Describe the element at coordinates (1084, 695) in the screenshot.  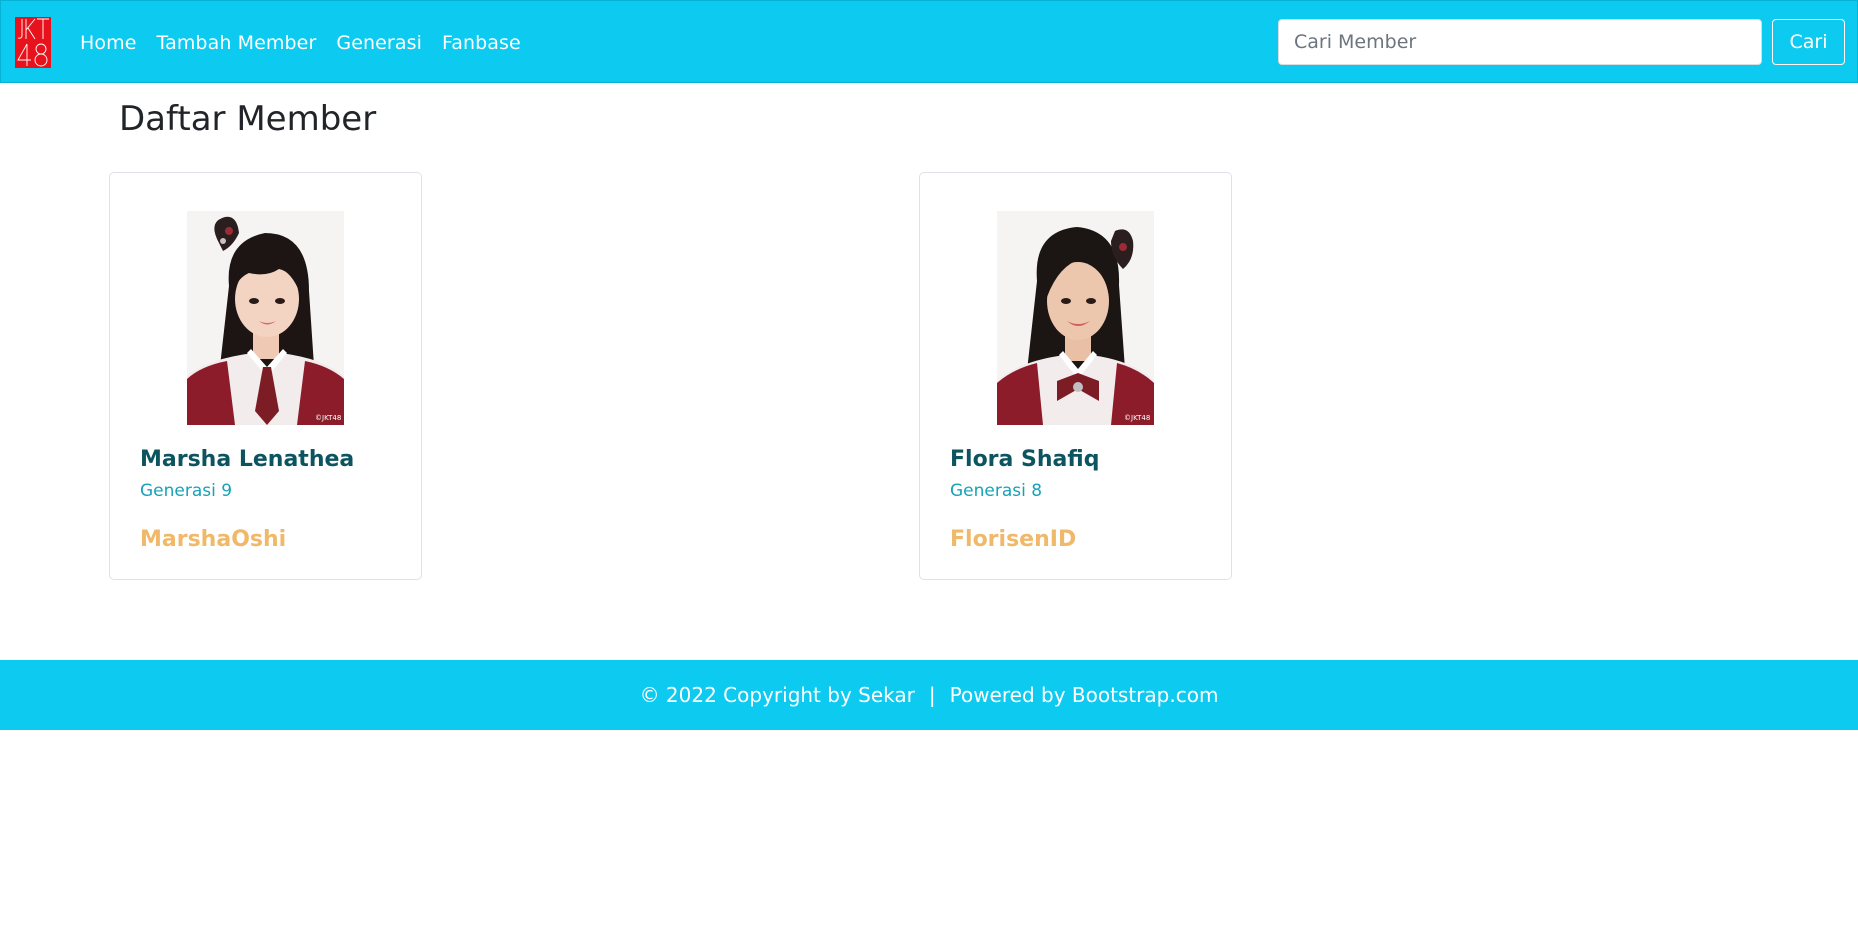
I see `footer-powered-by: Powered by Bootstrap.com` at that location.